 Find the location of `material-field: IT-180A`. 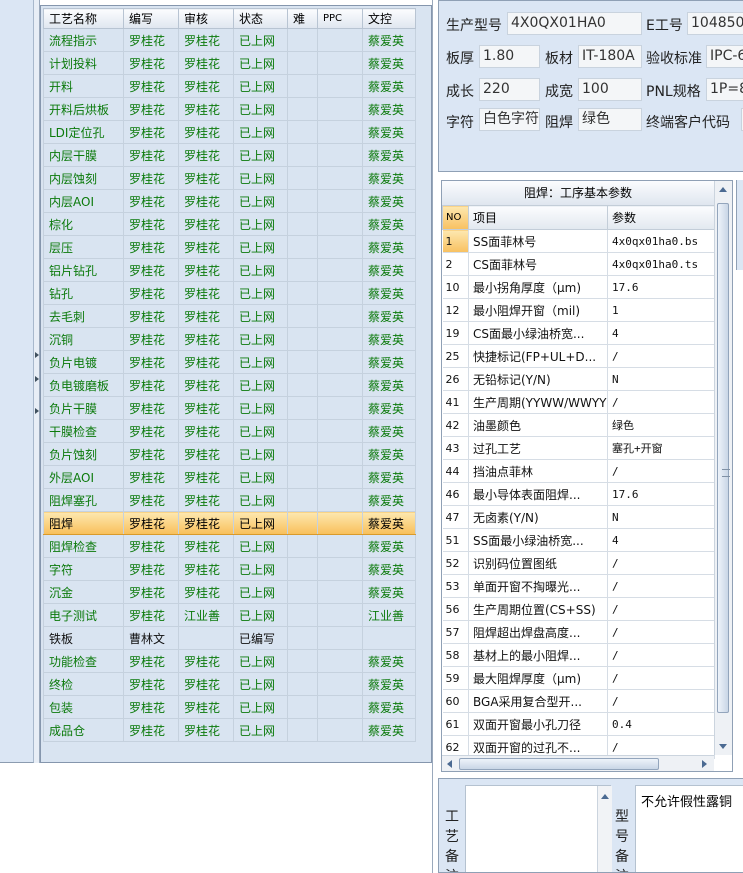

material-field: IT-180A is located at coordinates (610, 56).